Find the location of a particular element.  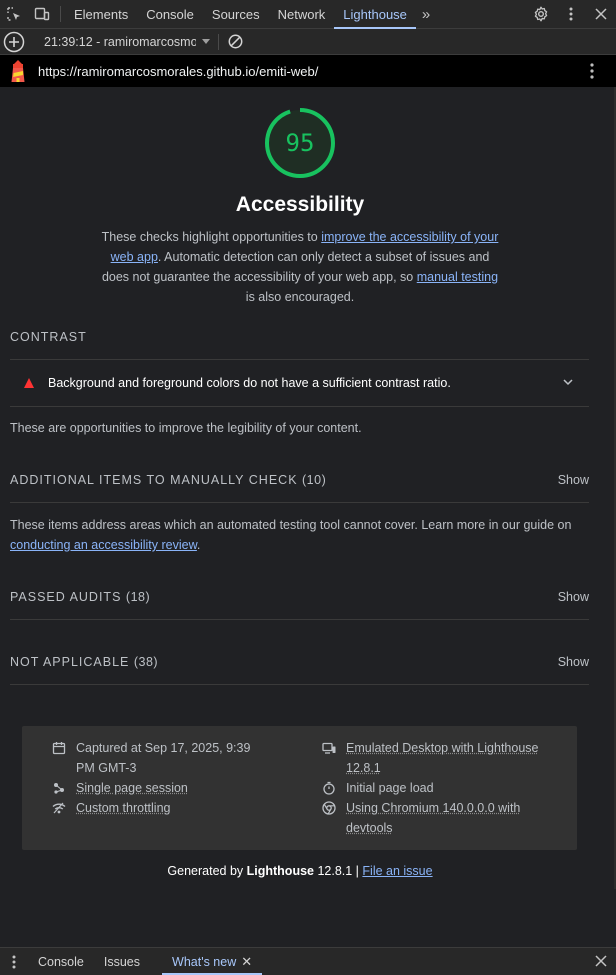

calendar-icon is located at coordinates (59, 748).